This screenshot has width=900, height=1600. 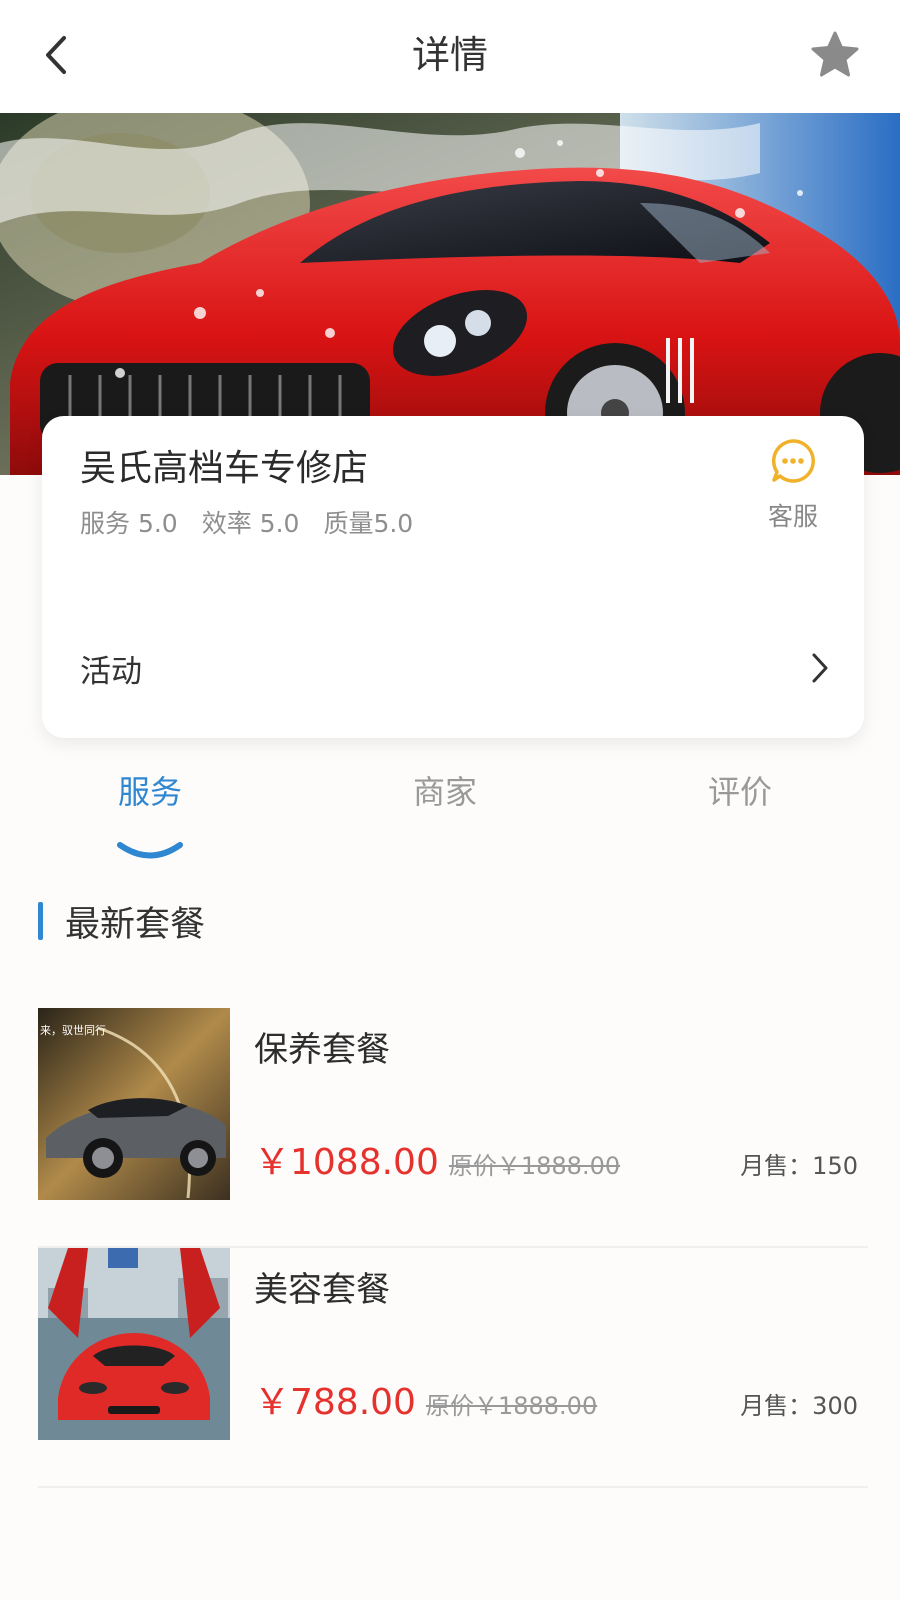 What do you see at coordinates (111, 671) in the screenshot?
I see `activity-label: 活动` at bounding box center [111, 671].